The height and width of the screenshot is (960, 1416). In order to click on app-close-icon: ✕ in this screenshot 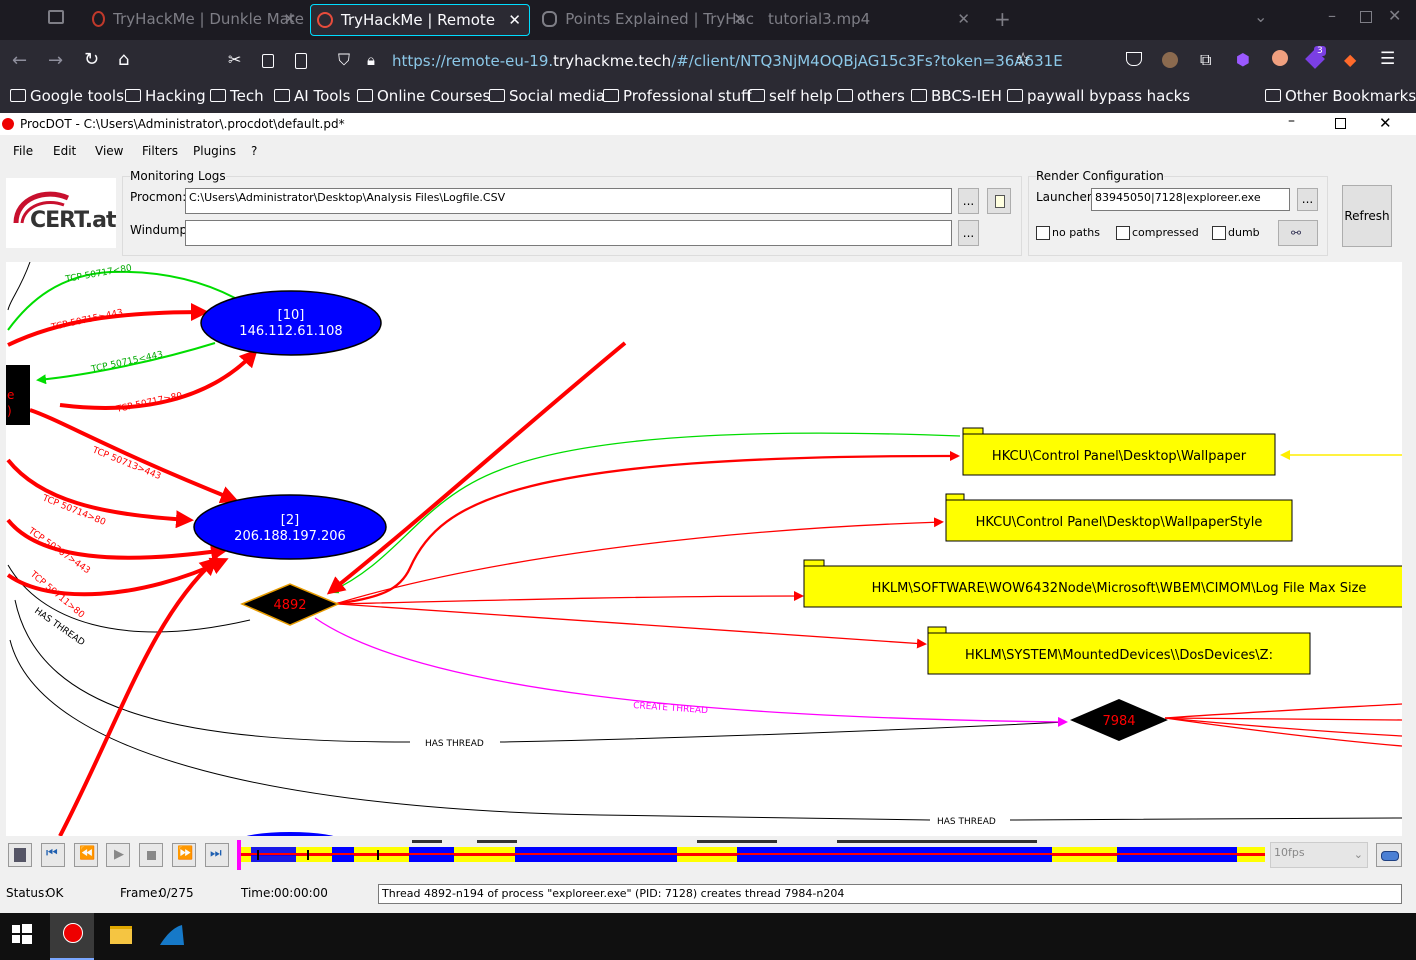, I will do `click(1385, 123)`.